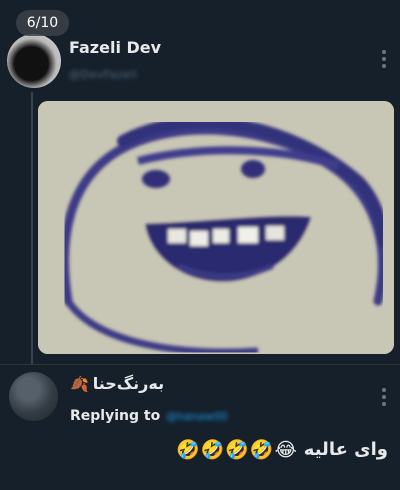 Image resolution: width=400 pixels, height=490 pixels. What do you see at coordinates (236, 450) in the screenshot?
I see `reply-emojis: 😂🤣🤣🤣🤣` at bounding box center [236, 450].